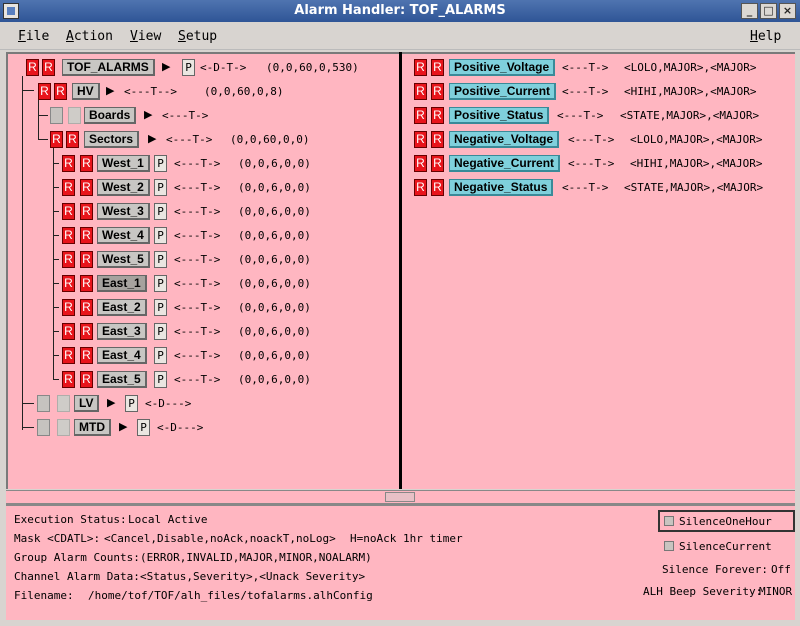 This screenshot has width=800, height=626. I want to click on group-name-button: East_3, so click(122, 331).